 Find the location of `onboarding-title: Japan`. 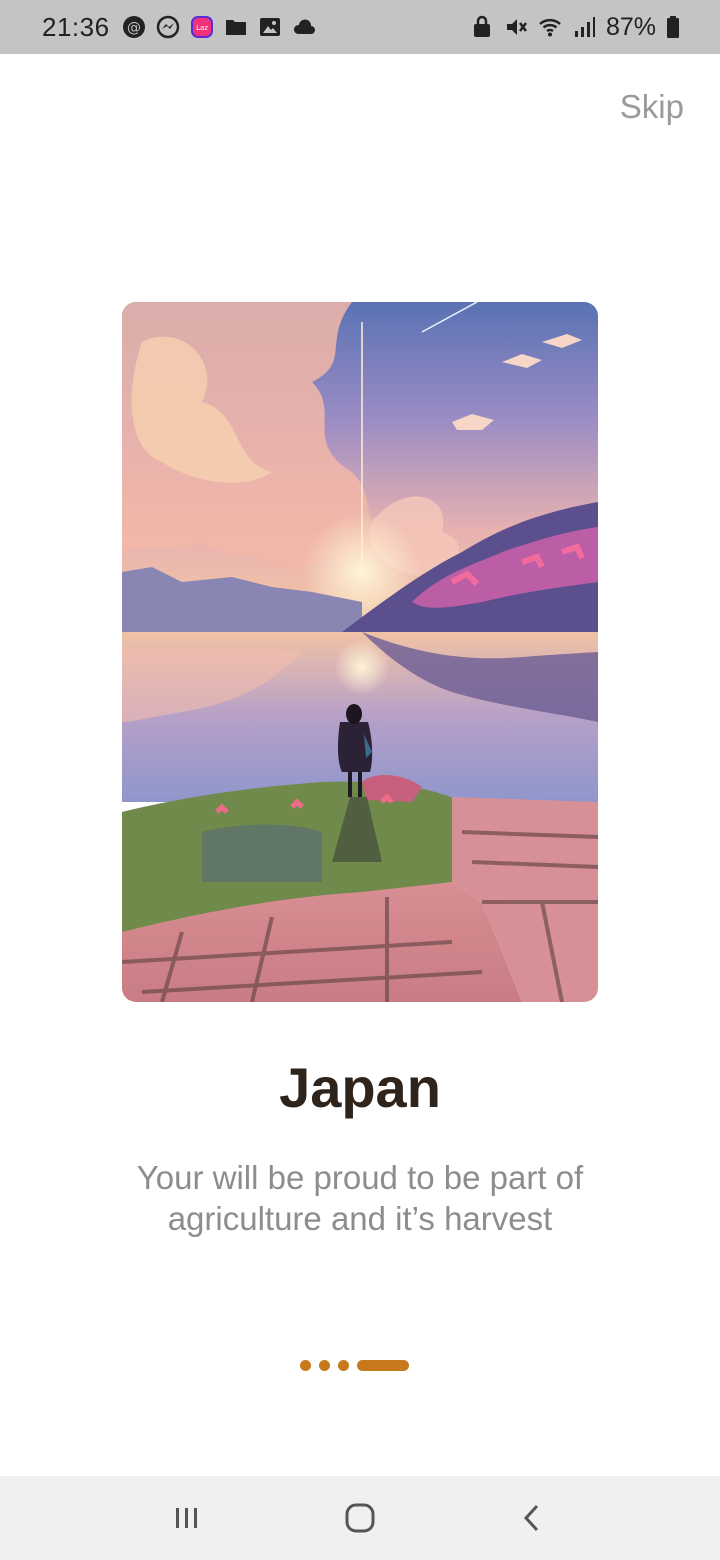

onboarding-title: Japan is located at coordinates (360, 1087).